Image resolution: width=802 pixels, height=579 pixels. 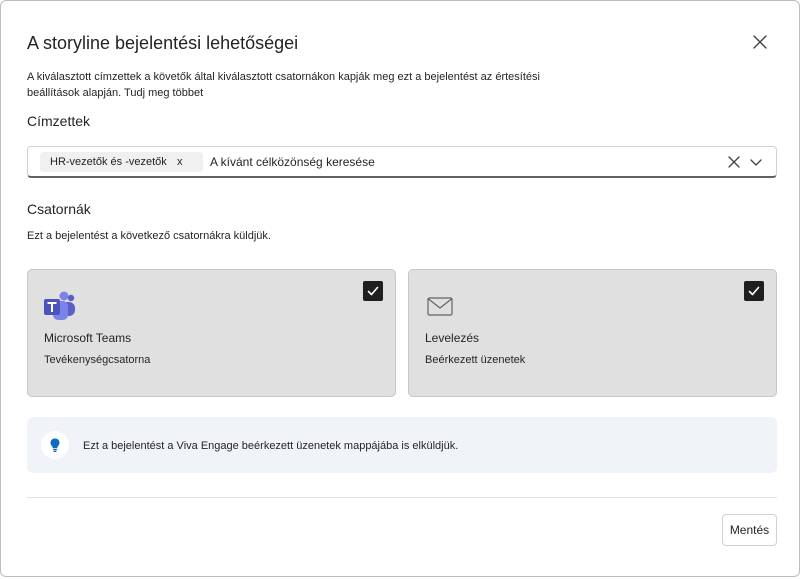 What do you see at coordinates (592, 333) in the screenshot?
I see `channel-card-mail: Levelezés Beérkezett üzenetek` at bounding box center [592, 333].